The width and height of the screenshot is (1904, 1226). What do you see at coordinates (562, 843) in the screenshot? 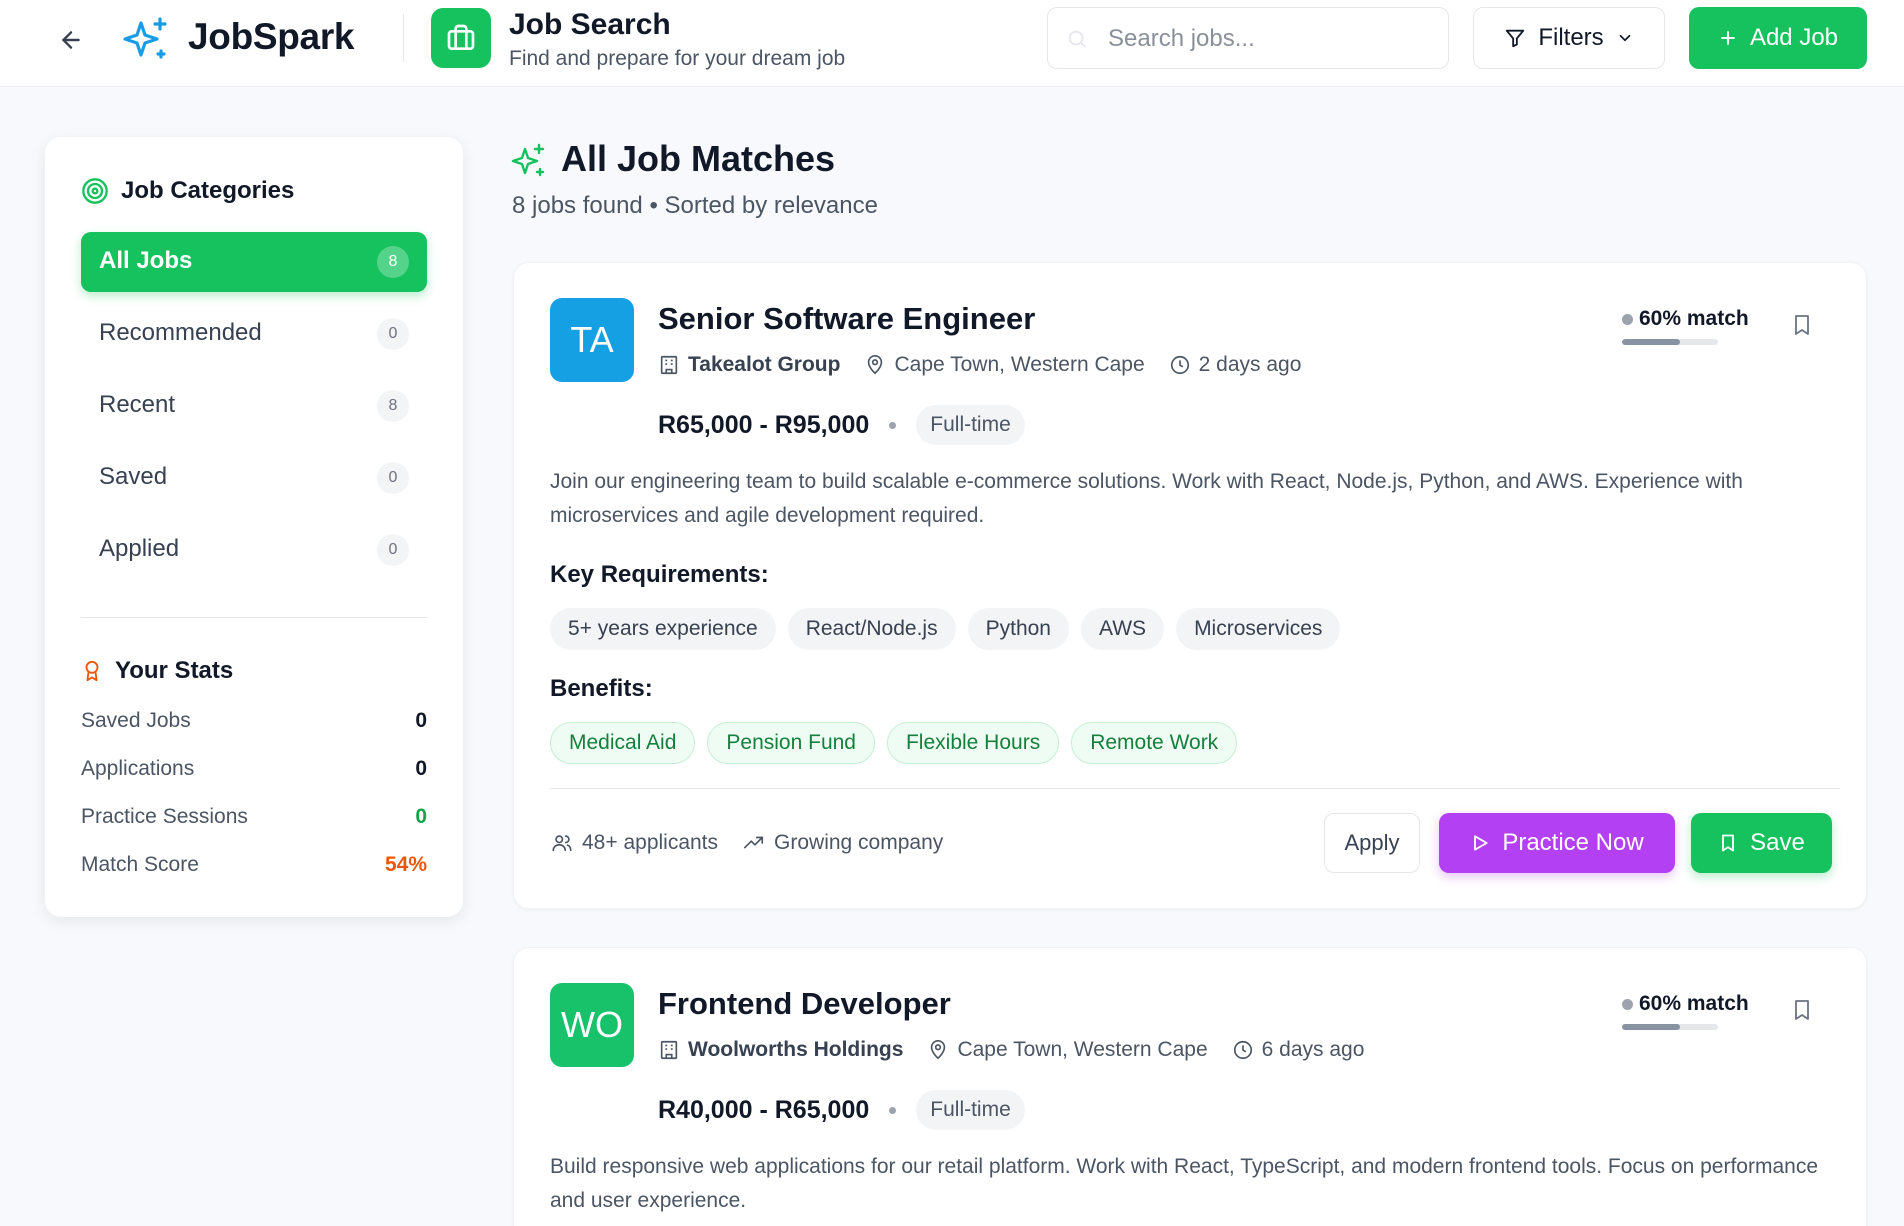
I see `users-icon` at bounding box center [562, 843].